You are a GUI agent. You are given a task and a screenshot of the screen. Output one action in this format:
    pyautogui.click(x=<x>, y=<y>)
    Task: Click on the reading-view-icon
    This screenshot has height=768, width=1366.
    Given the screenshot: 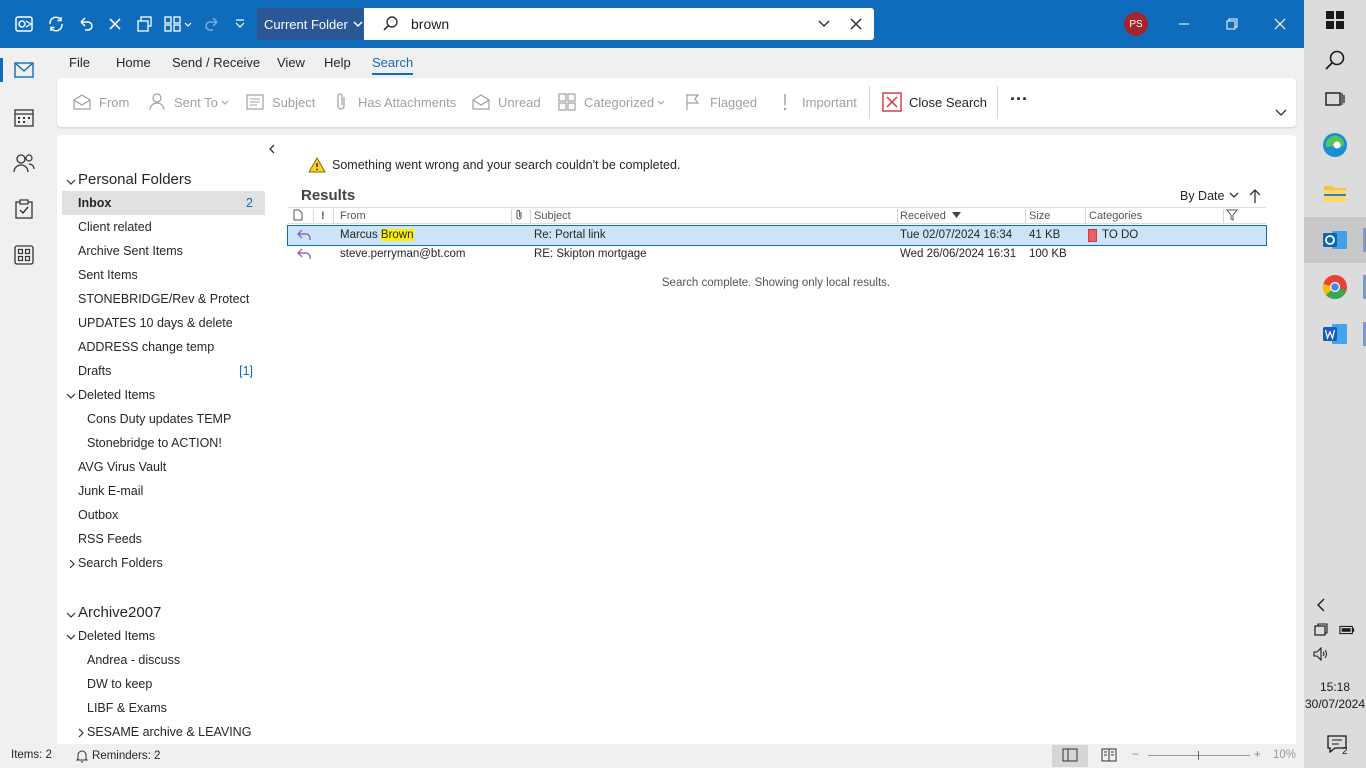 What is the action you would take?
    pyautogui.click(x=1109, y=756)
    